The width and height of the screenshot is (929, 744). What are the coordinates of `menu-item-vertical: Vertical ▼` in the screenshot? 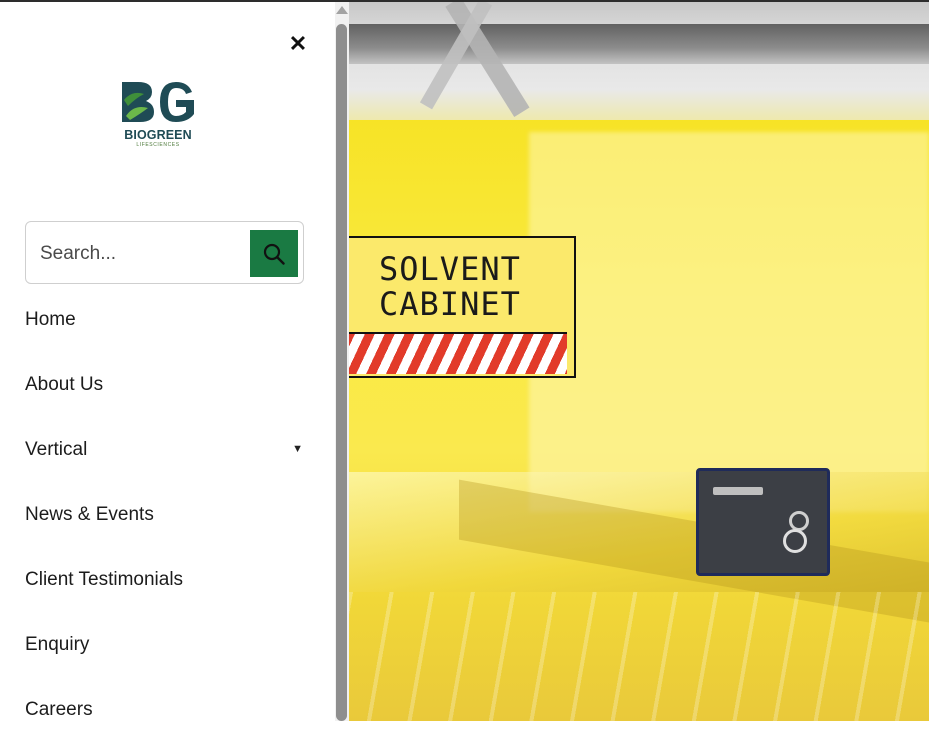 It's located at (165, 451).